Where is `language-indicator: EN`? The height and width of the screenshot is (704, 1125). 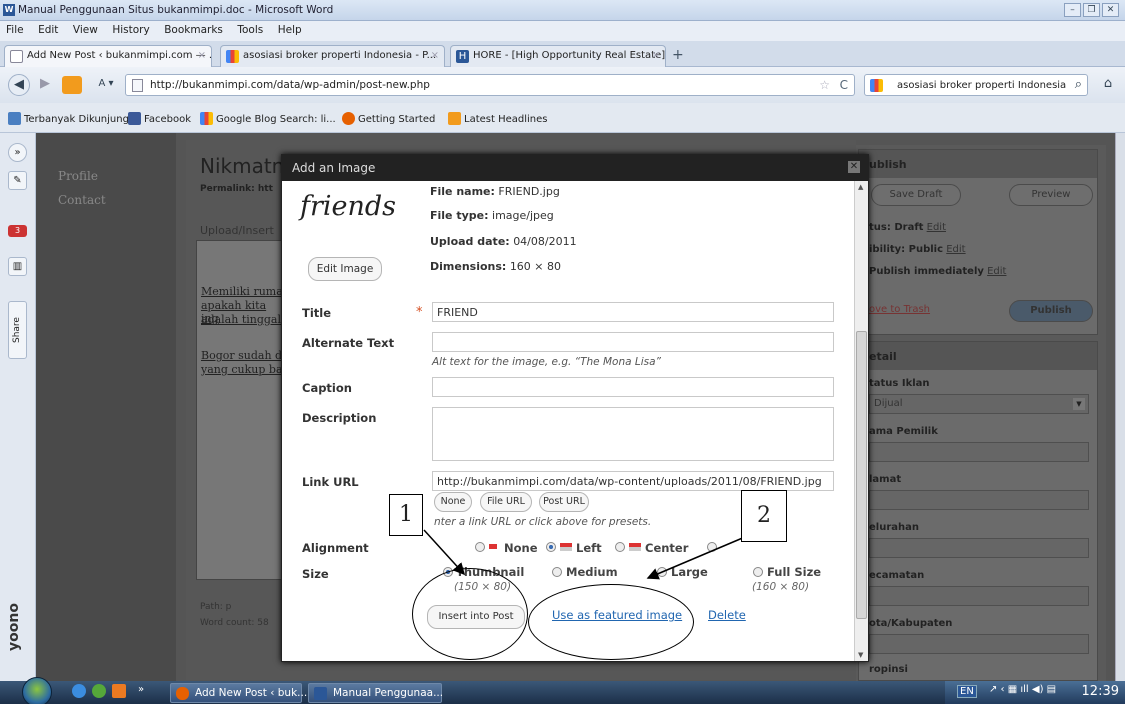
language-indicator: EN is located at coordinates (967, 691).